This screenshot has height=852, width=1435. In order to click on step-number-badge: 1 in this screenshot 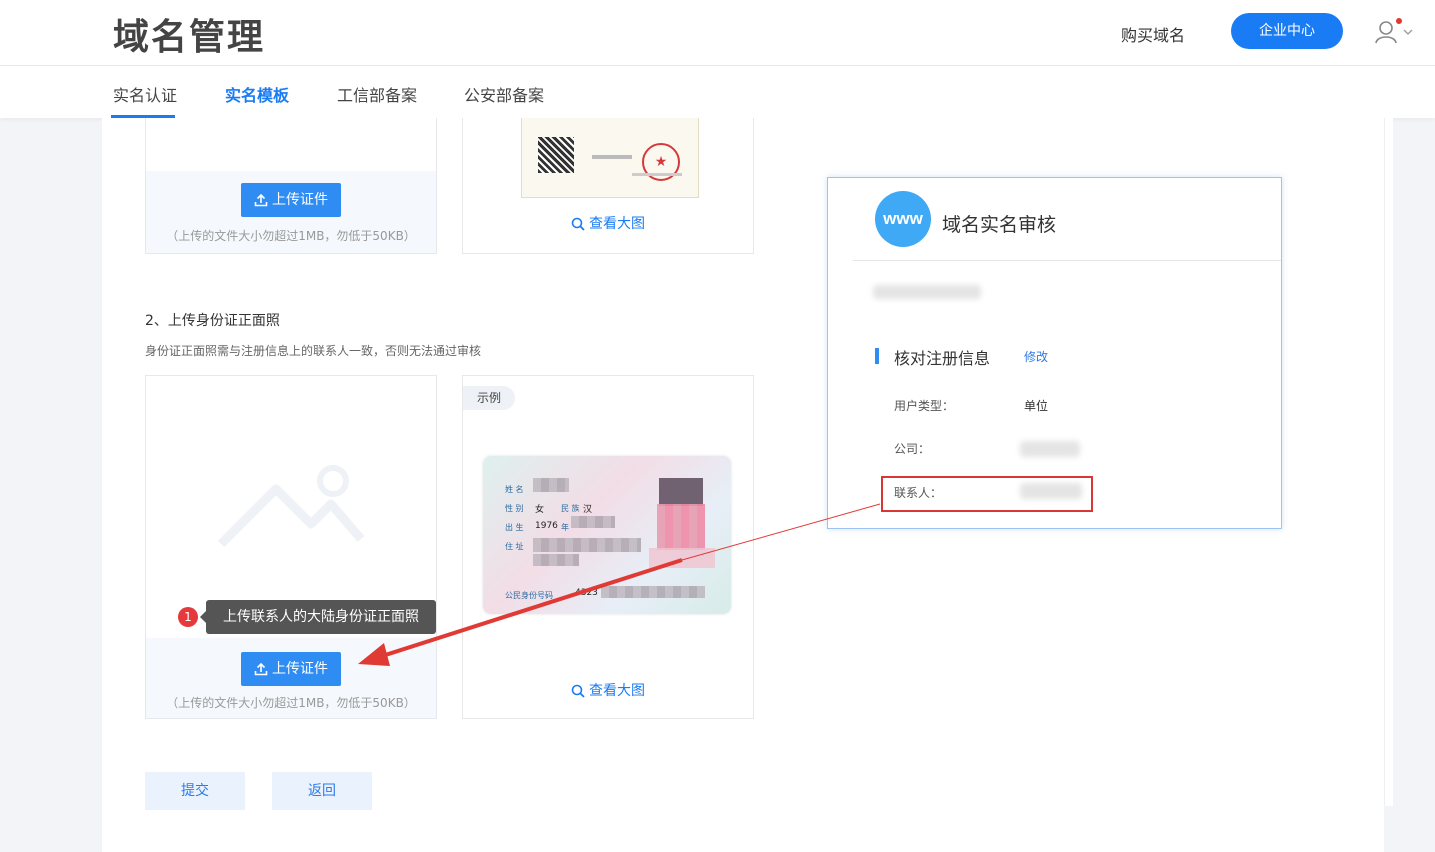, I will do `click(188, 617)`.